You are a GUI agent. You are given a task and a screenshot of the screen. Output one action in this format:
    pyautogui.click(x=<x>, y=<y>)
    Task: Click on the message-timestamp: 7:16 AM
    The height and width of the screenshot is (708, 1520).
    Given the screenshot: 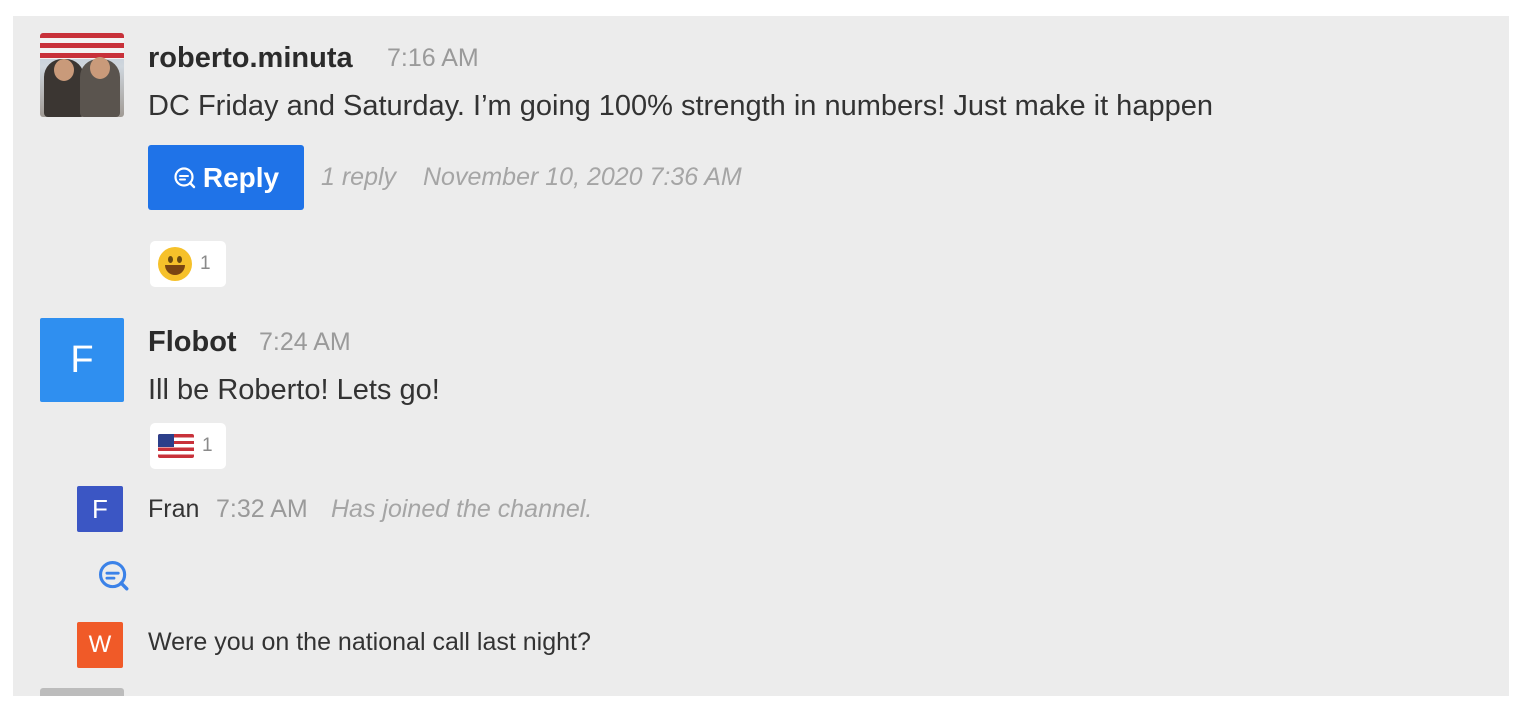 What is the action you would take?
    pyautogui.click(x=433, y=58)
    